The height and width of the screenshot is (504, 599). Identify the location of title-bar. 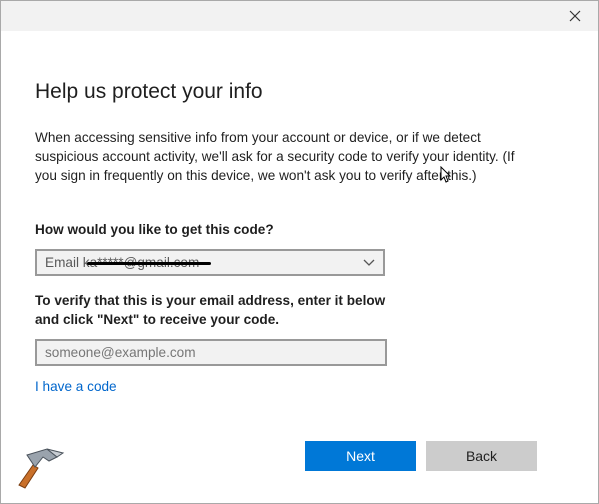
(299, 16).